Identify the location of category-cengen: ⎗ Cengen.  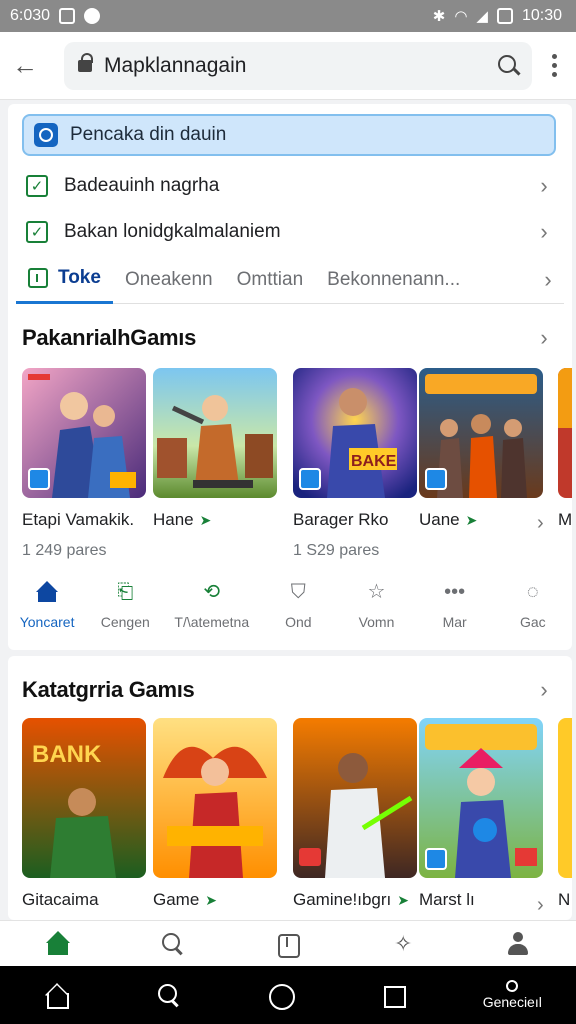
(125, 605).